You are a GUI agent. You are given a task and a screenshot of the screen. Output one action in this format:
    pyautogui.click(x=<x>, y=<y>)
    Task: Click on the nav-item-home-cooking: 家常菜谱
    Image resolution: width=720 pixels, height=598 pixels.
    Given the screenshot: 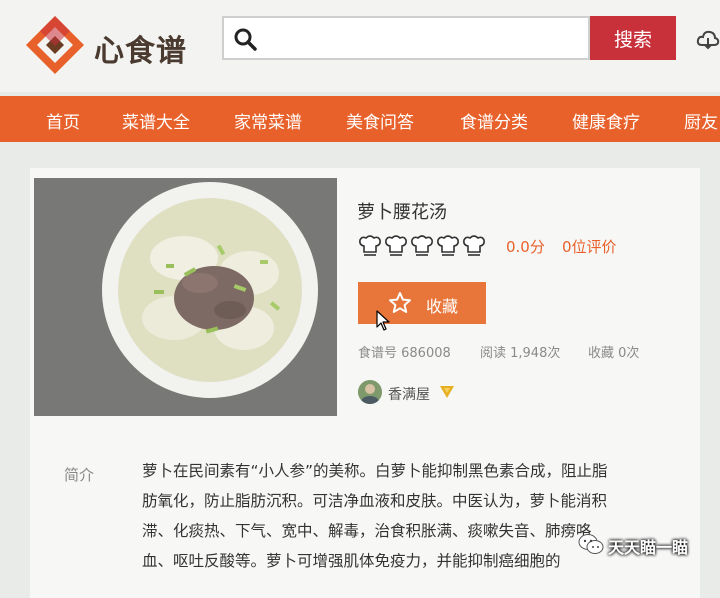 What is the action you would take?
    pyautogui.click(x=268, y=120)
    